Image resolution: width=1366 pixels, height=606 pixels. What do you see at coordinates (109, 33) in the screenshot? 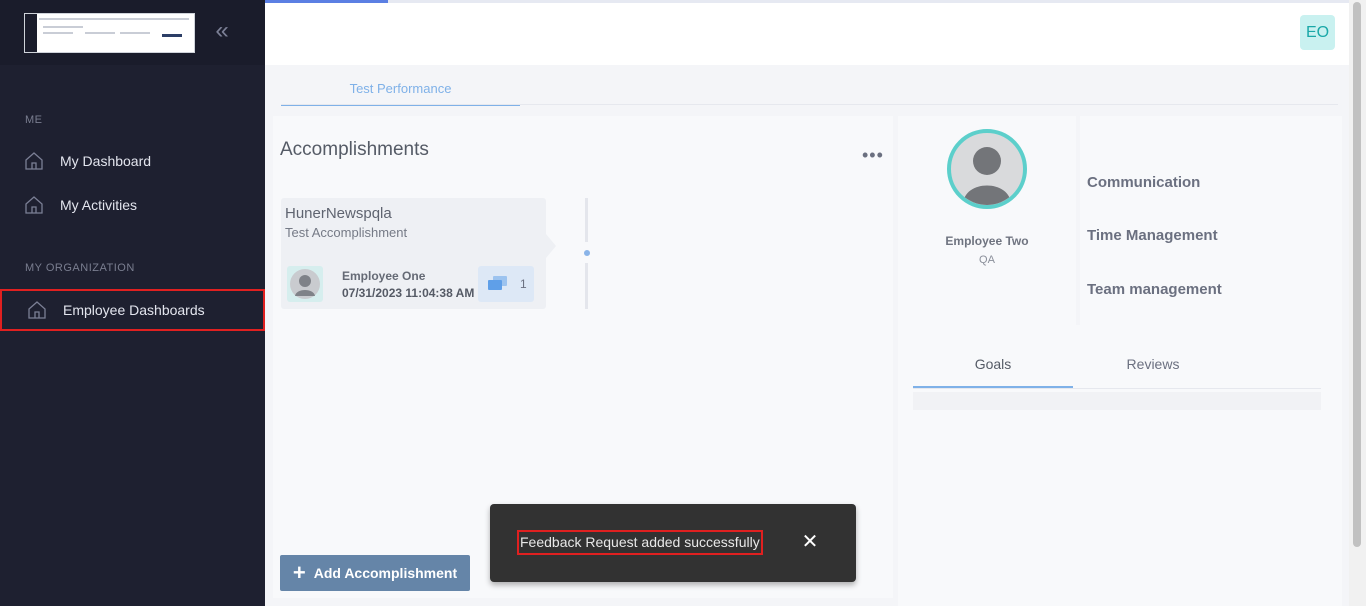
I see `company-logo` at bounding box center [109, 33].